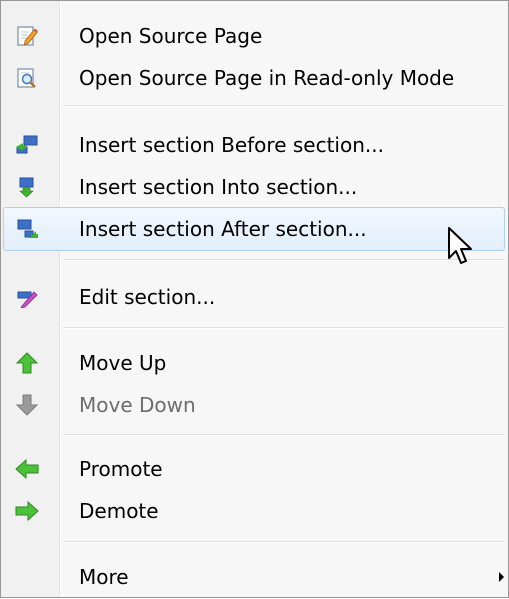 The width and height of the screenshot is (509, 599). What do you see at coordinates (267, 78) in the screenshot?
I see `menu-item-label: Open Source Page in Read-only Mode` at bounding box center [267, 78].